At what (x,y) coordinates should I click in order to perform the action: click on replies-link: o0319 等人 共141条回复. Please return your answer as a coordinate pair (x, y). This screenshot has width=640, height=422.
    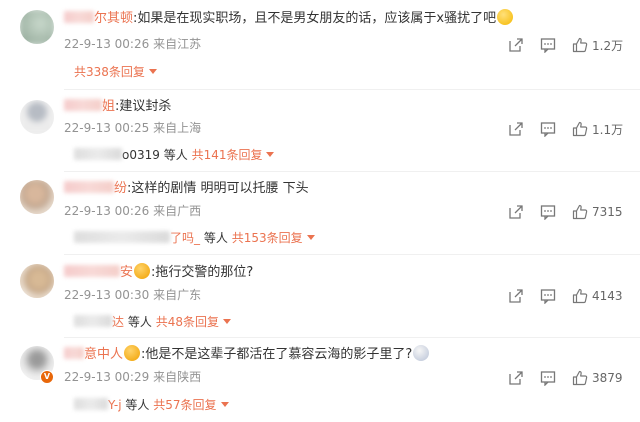
    Looking at the image, I should click on (174, 155).